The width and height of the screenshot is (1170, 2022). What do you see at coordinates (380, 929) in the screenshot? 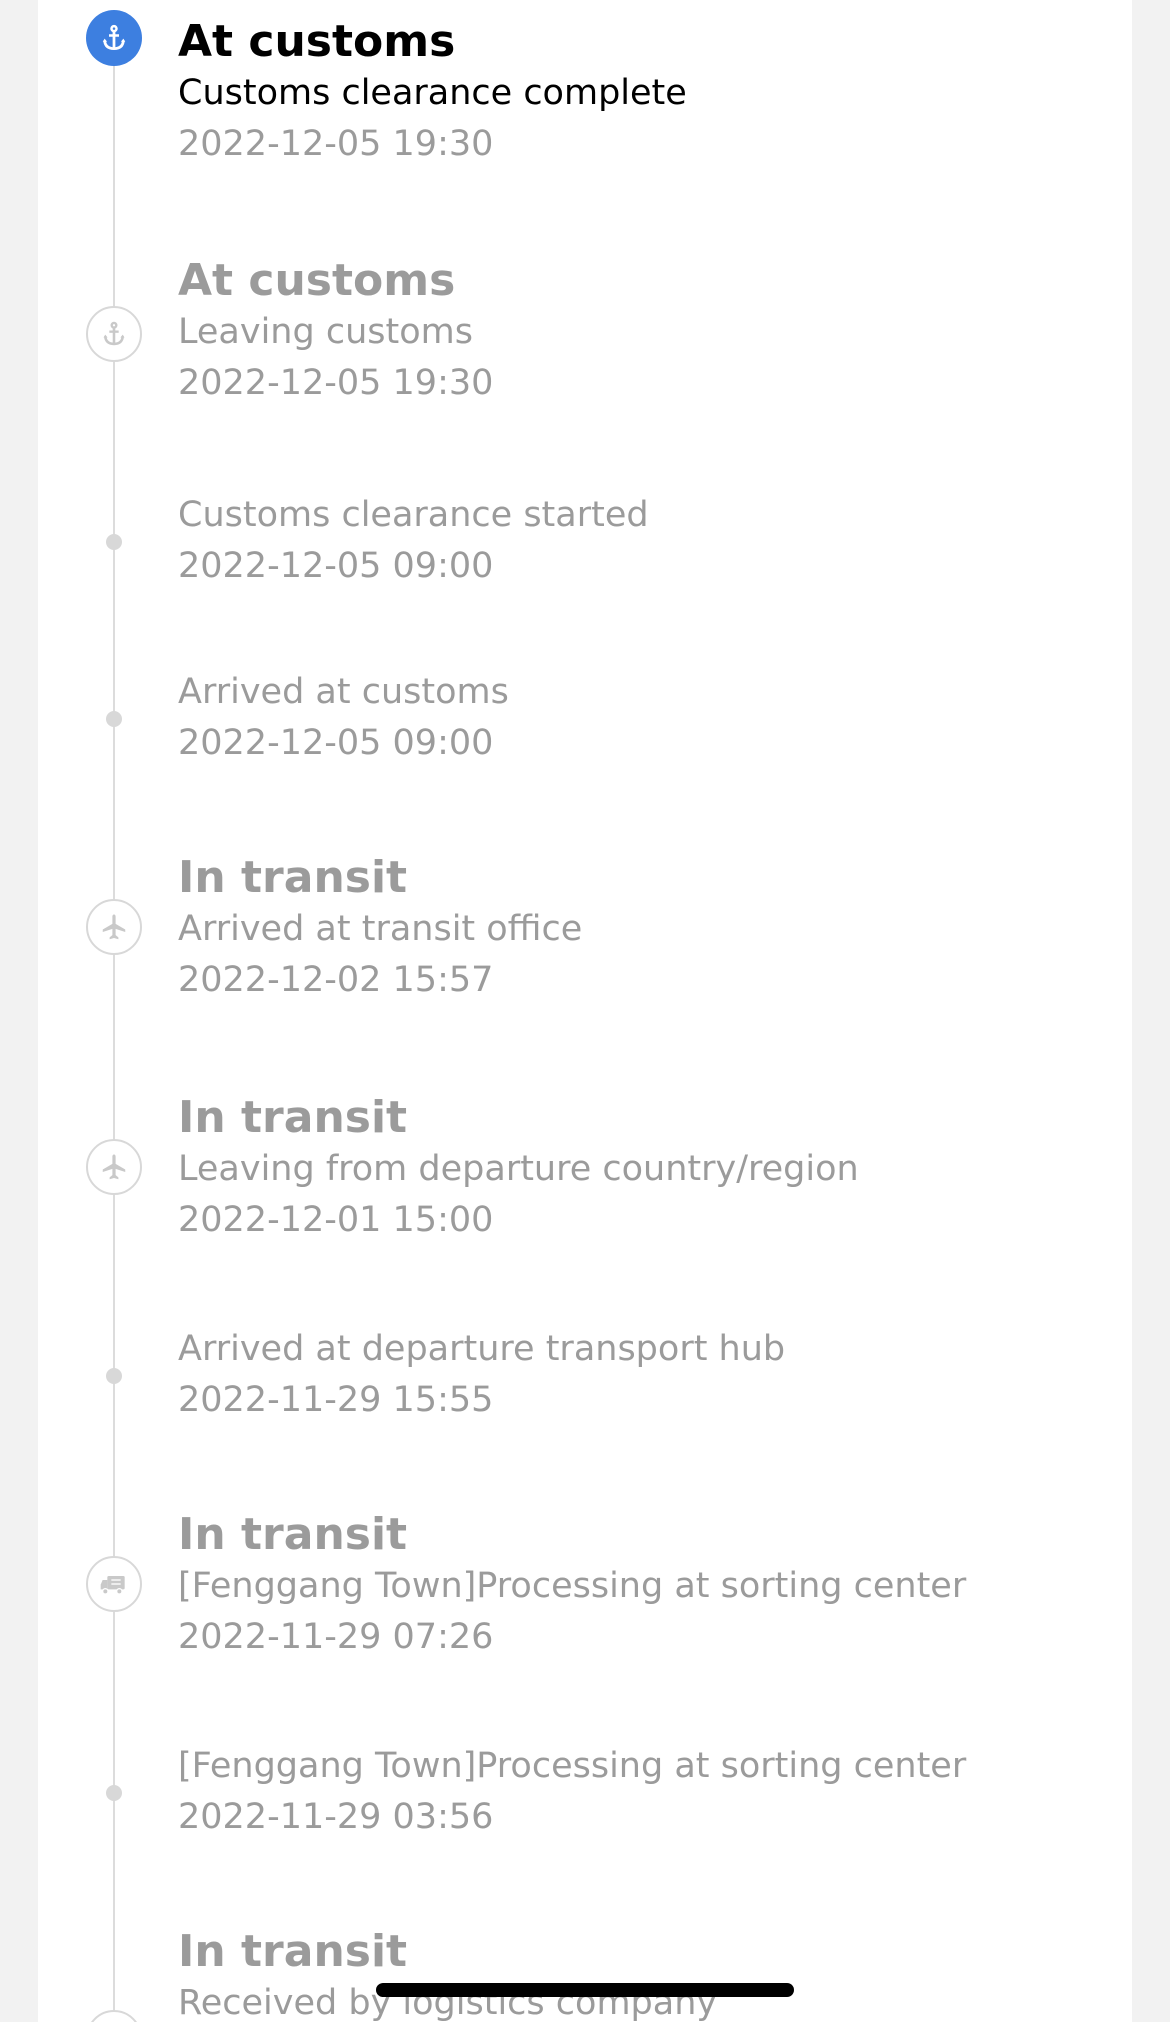
I see `event-description: Arrived at transit office` at bounding box center [380, 929].